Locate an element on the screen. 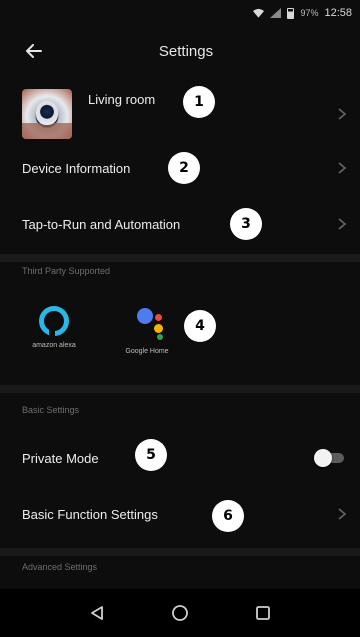 Image resolution: width=360 pixels, height=637 pixels. device-name: Living room is located at coordinates (122, 99).